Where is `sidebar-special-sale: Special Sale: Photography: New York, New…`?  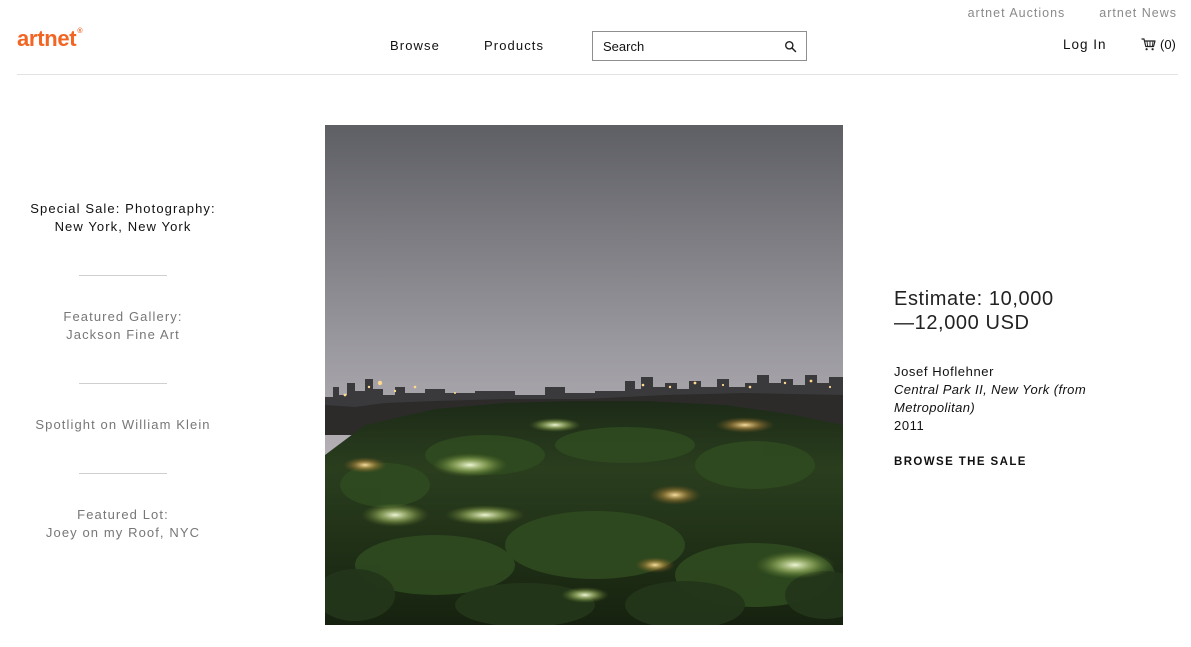
sidebar-special-sale: Special Sale: Photography: New York, New… is located at coordinates (123, 218).